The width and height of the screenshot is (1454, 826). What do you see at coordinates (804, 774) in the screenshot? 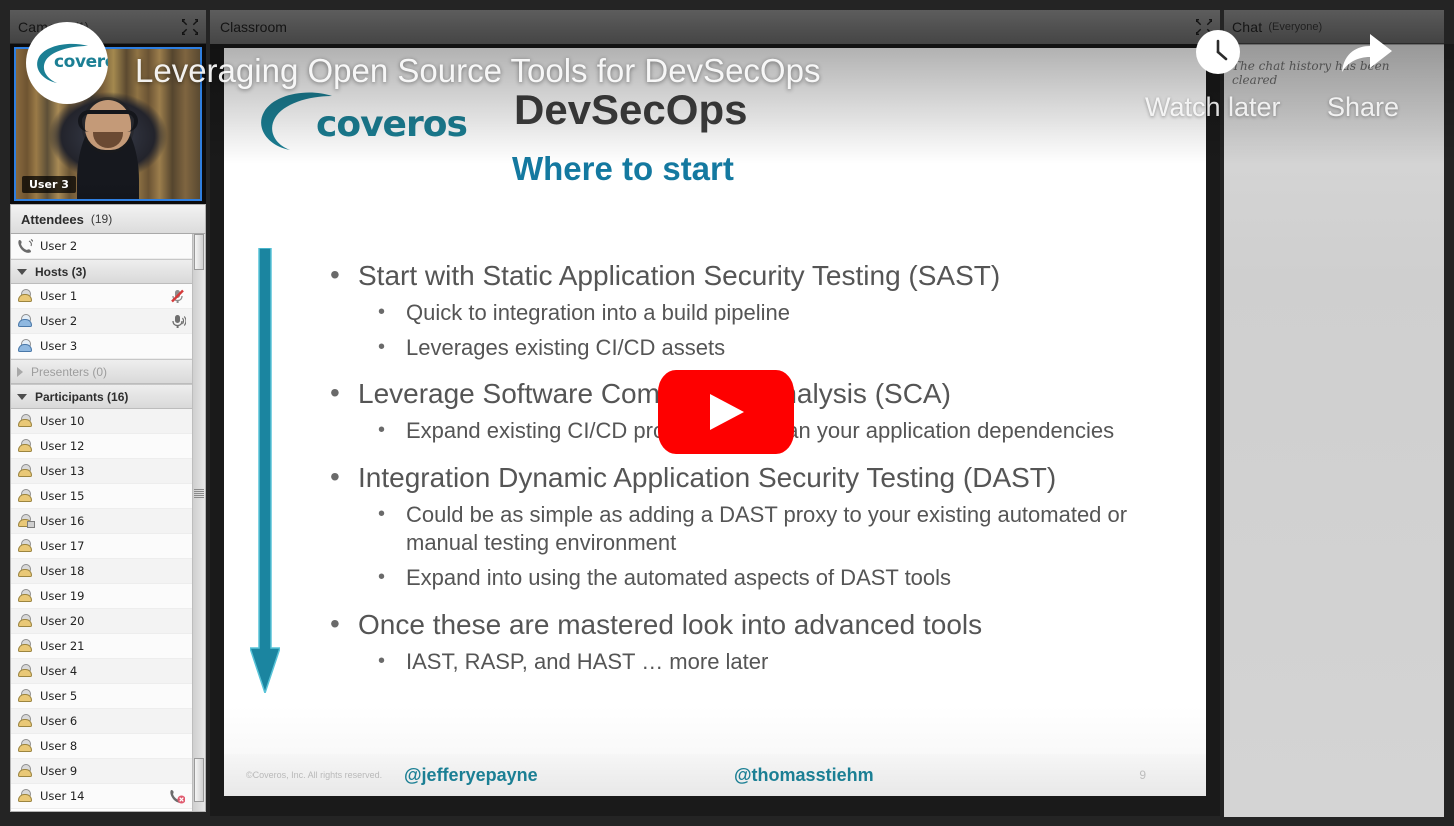
I see `slide-handle-2: @thomasstiehm` at bounding box center [804, 774].